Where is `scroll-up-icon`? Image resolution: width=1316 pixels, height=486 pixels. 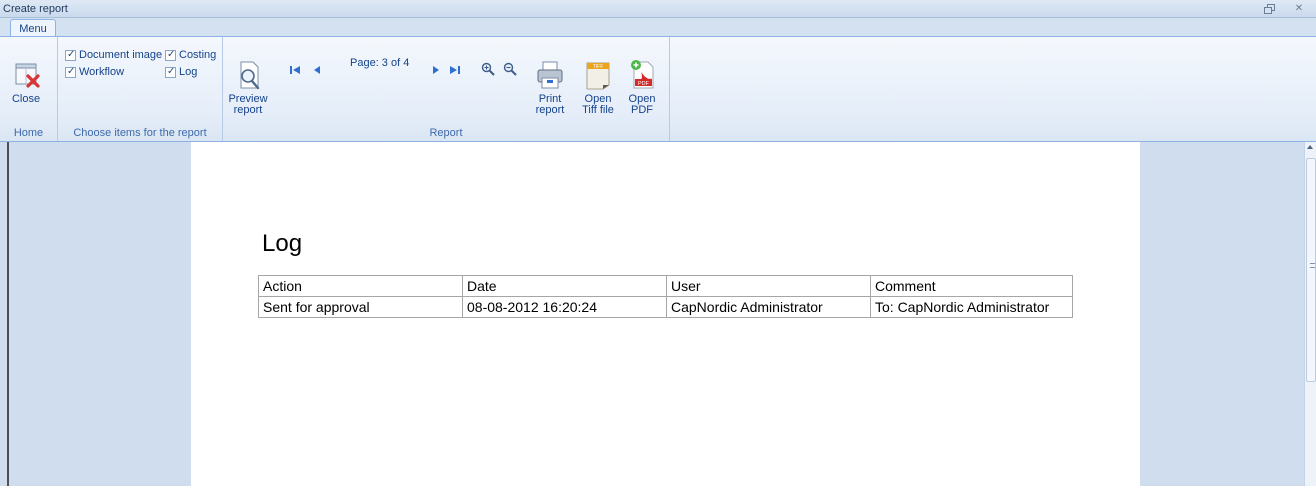 scroll-up-icon is located at coordinates (1310, 147).